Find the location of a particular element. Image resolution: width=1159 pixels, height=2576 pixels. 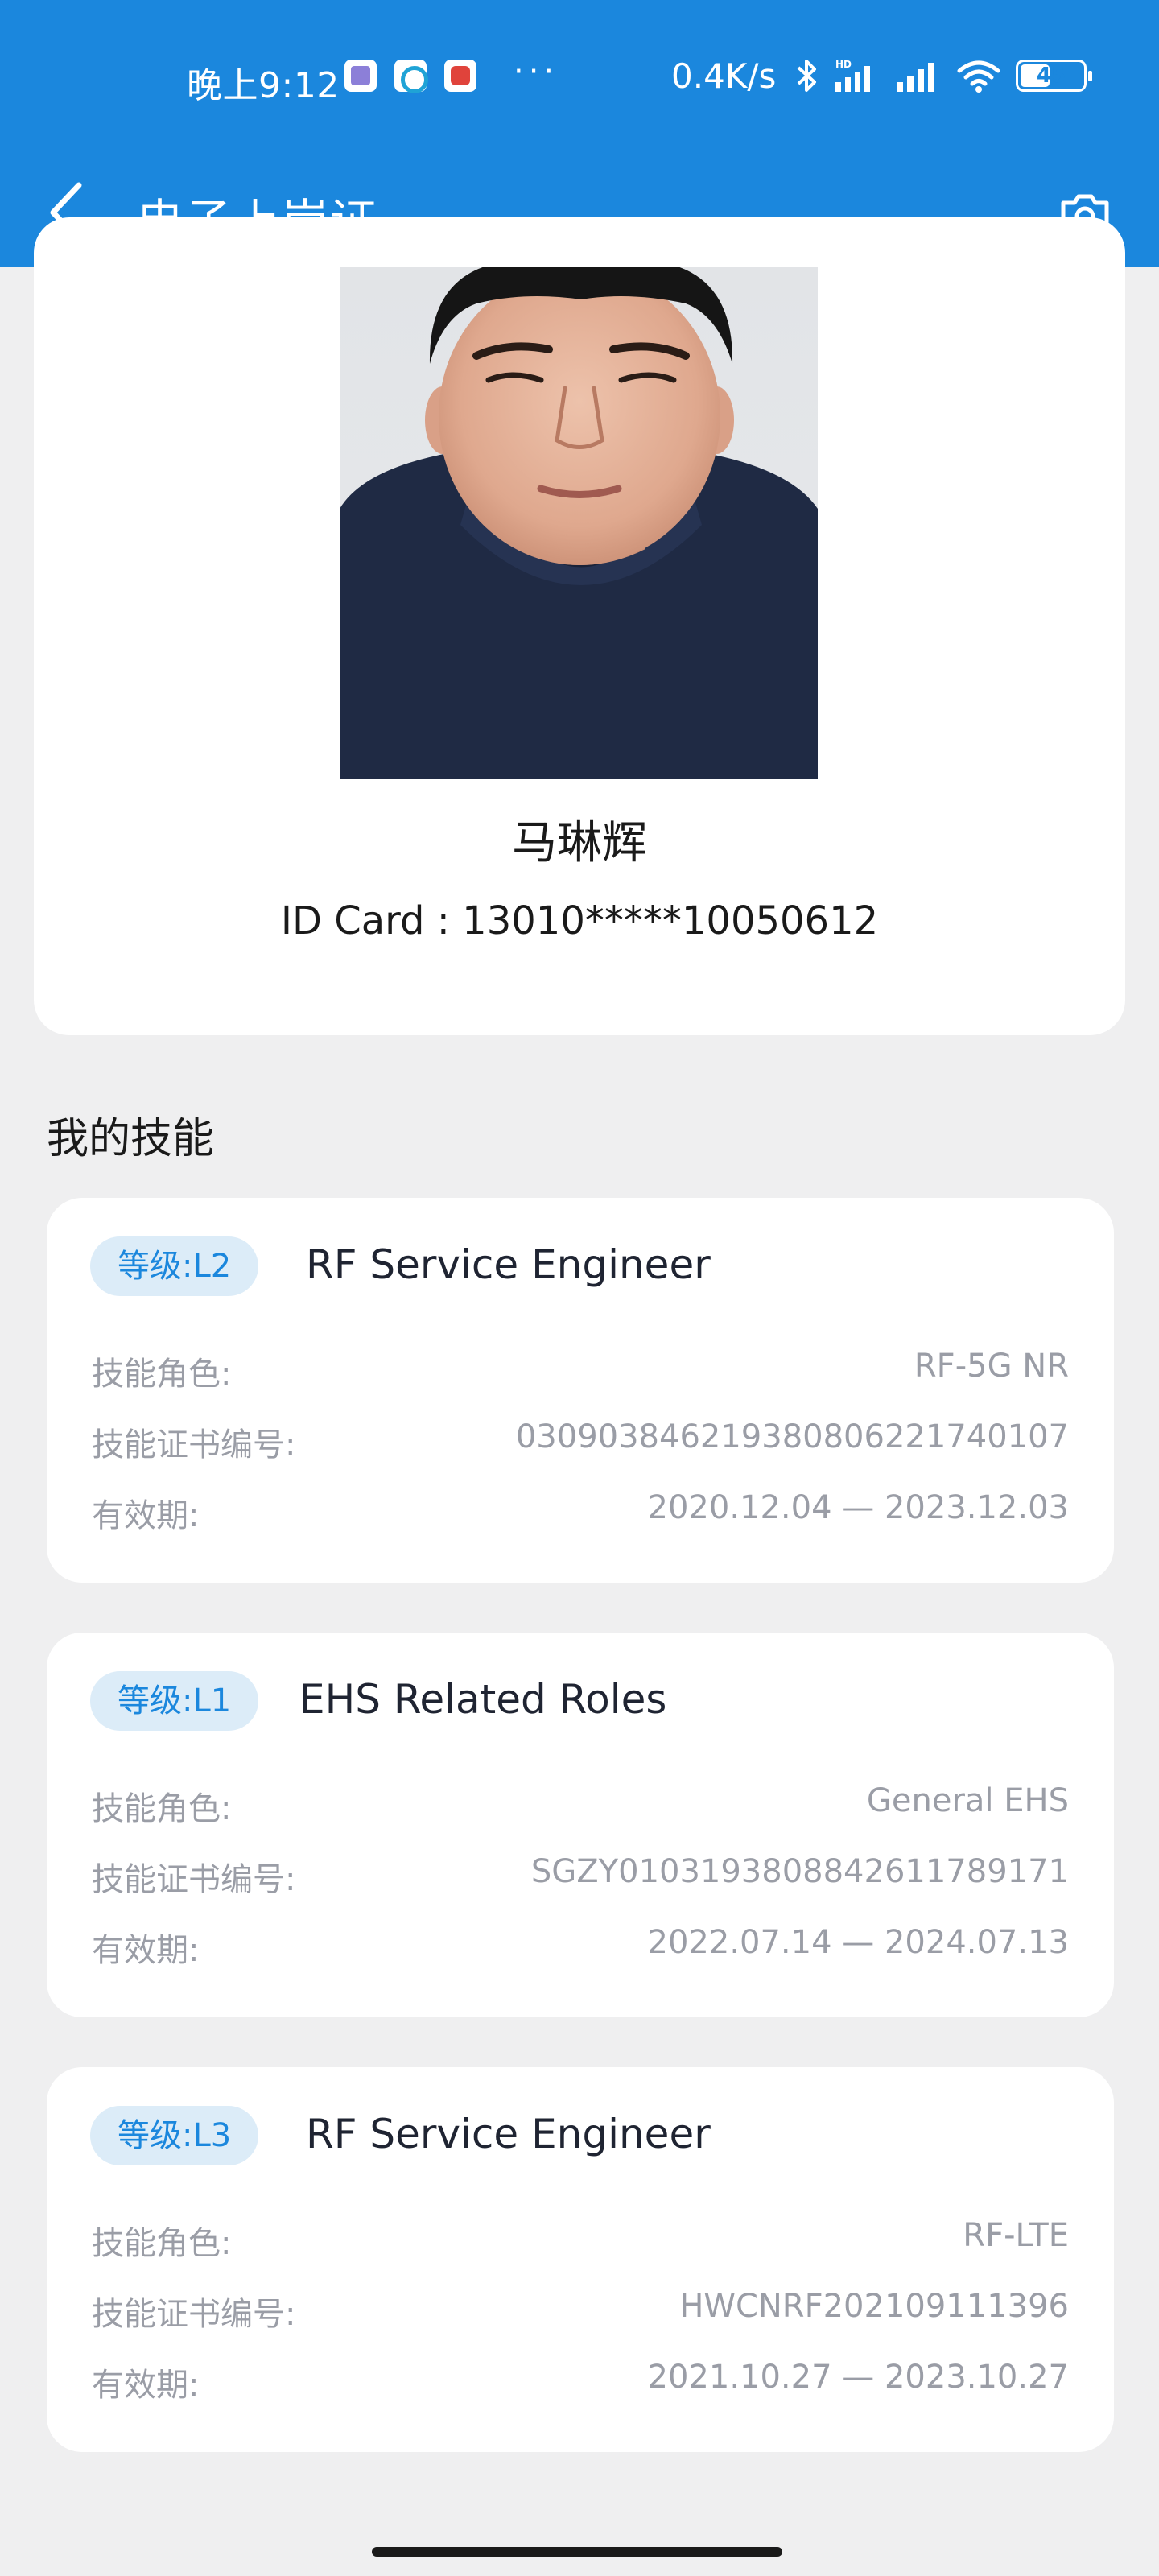

battery-icon: 45 is located at coordinates (1054, 76).